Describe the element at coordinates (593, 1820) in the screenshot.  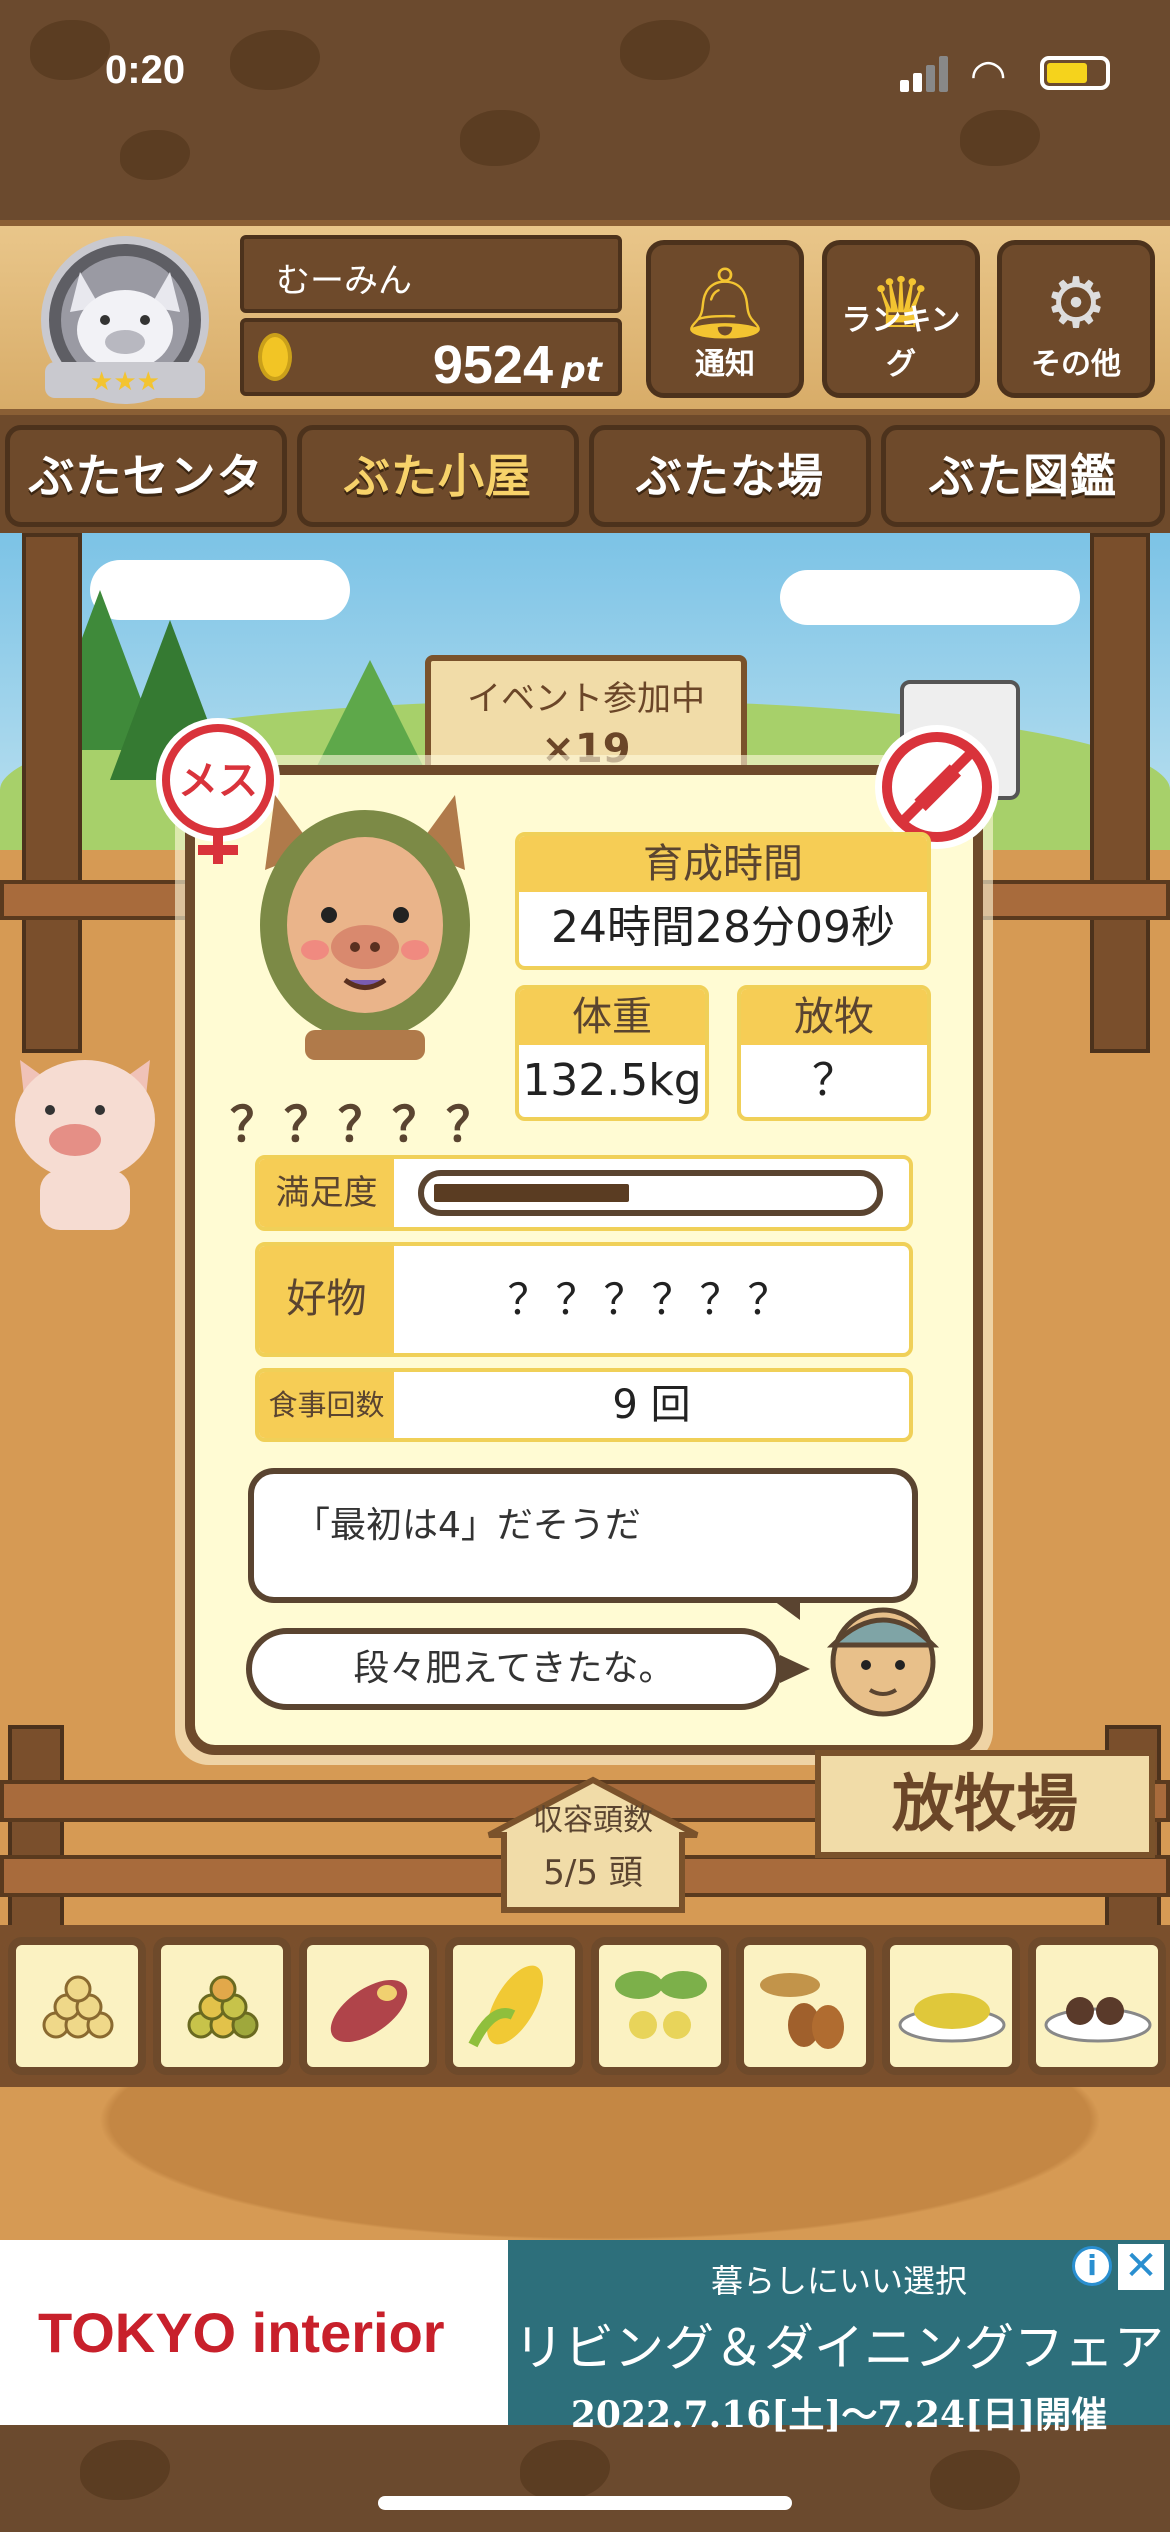
I see `capacity-label: 収容頭数` at that location.